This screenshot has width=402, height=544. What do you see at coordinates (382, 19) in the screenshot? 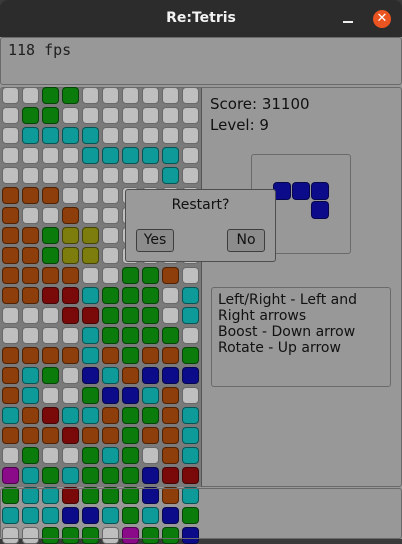
I see `close-icon: ✕` at bounding box center [382, 19].